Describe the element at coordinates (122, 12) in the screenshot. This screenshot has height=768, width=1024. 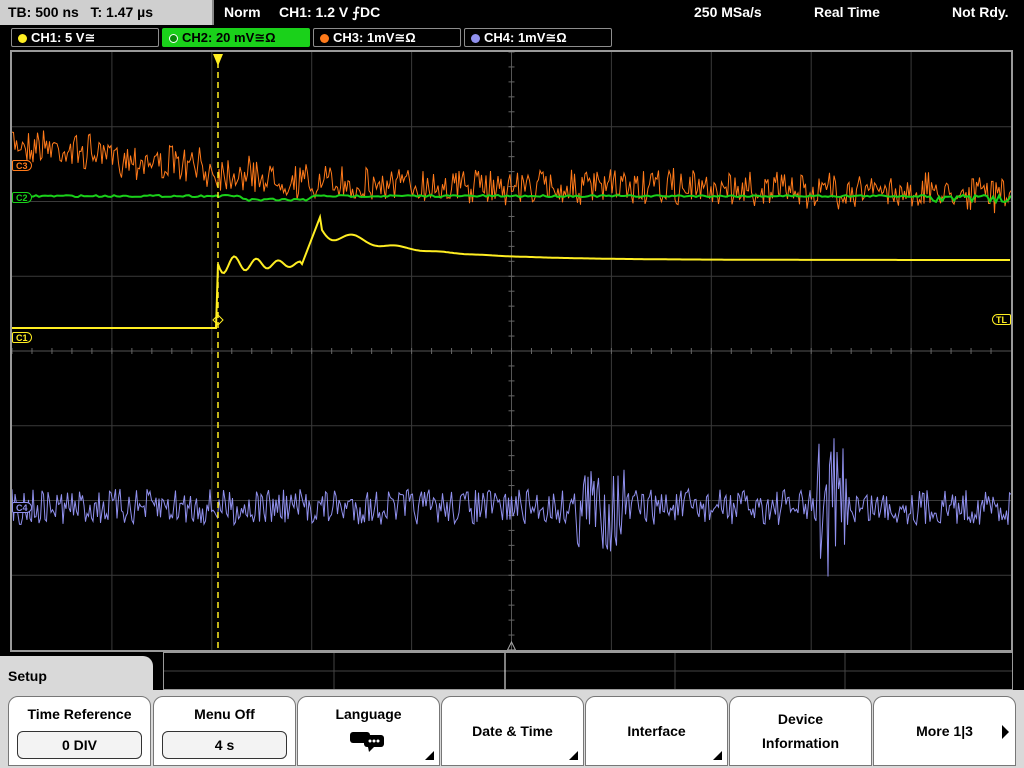
I see `trigger-time-value: T: 1.47 µs` at that location.